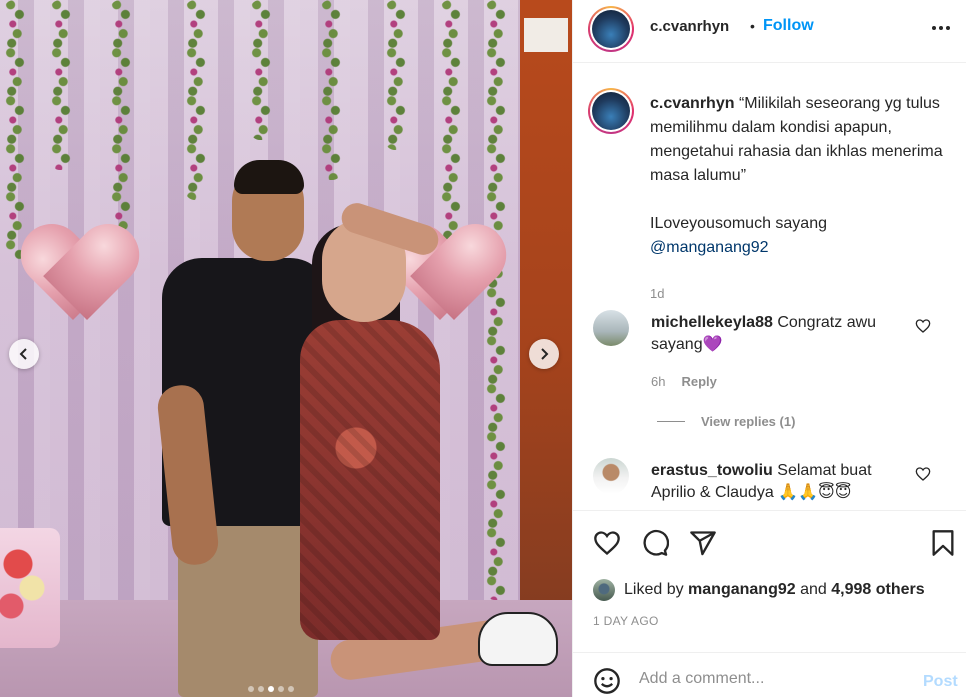 The image size is (966, 697). I want to click on chevron-right-icon, so click(545, 354).